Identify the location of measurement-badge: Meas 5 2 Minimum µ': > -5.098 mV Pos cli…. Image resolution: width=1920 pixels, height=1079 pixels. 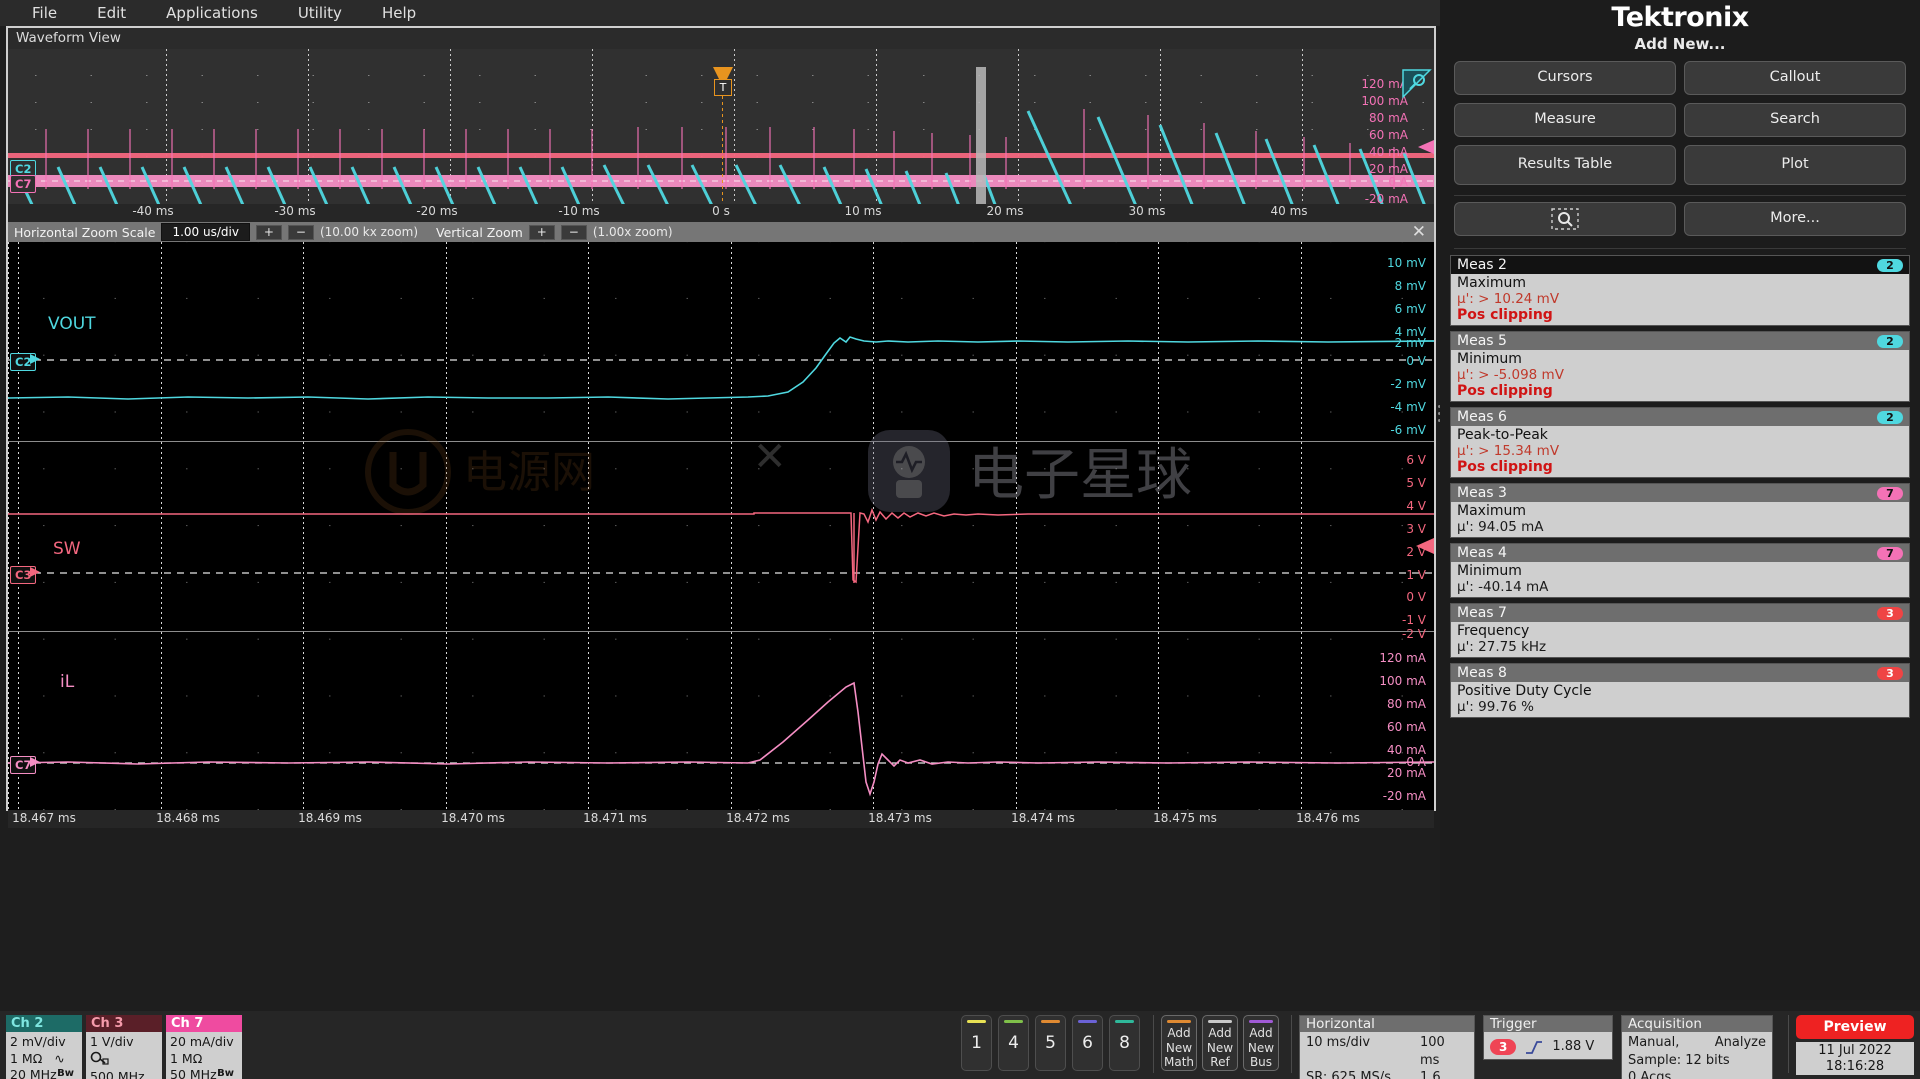
(1680, 366).